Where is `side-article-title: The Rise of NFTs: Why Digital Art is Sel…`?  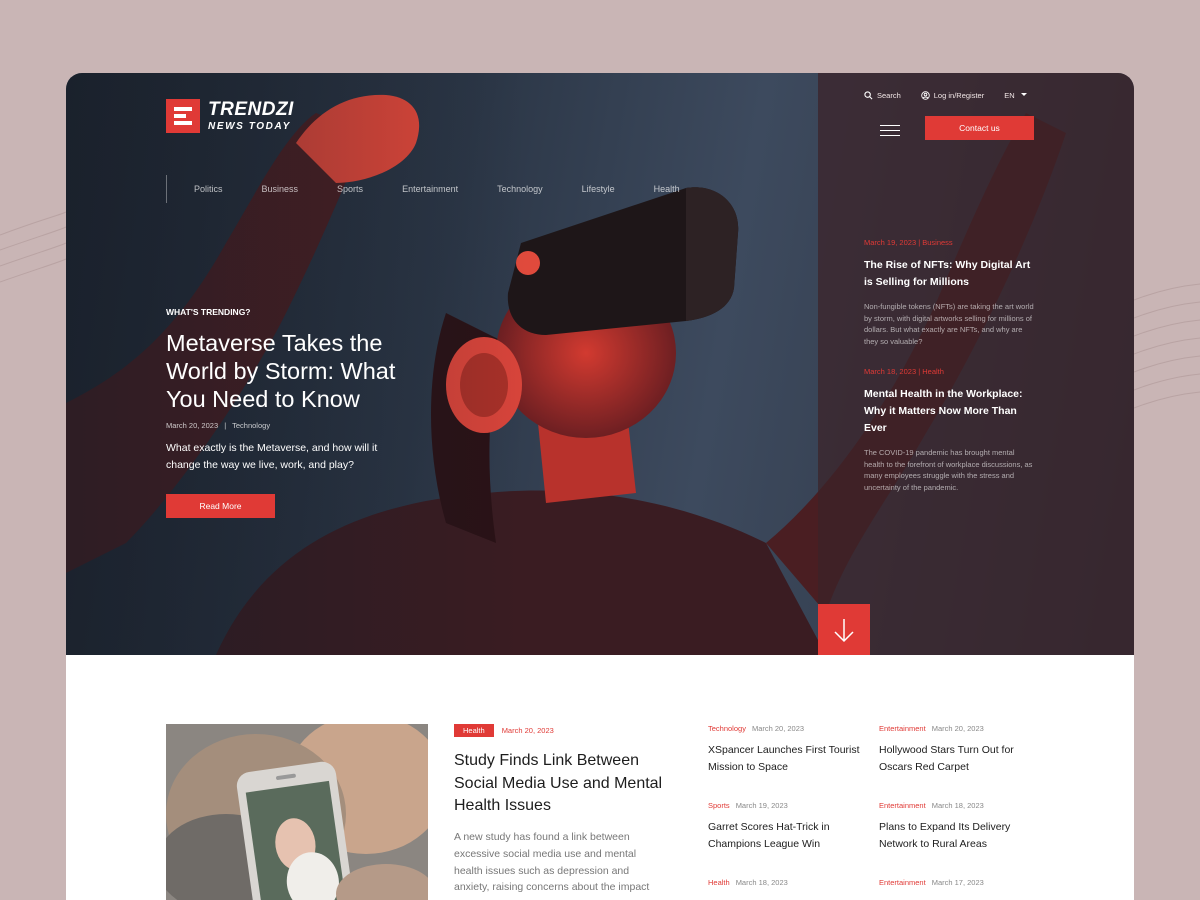
side-article-title: The Rise of NFTs: Why Digital Art is Sel… is located at coordinates (950, 274).